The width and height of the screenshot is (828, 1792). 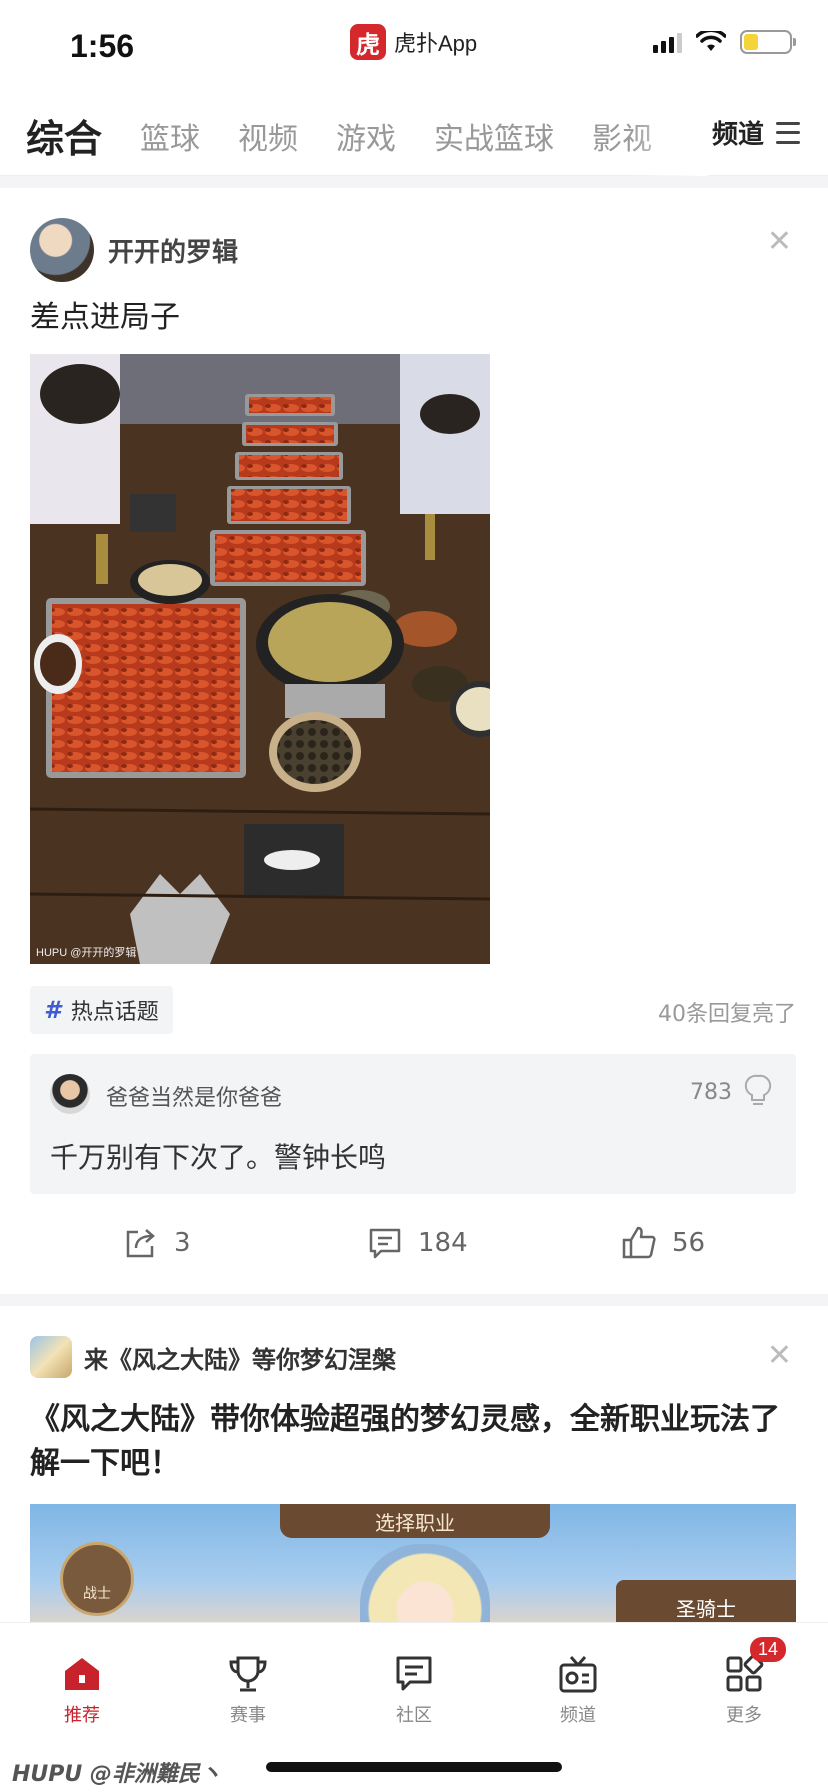 I want to click on share-count: 3, so click(x=182, y=1243).